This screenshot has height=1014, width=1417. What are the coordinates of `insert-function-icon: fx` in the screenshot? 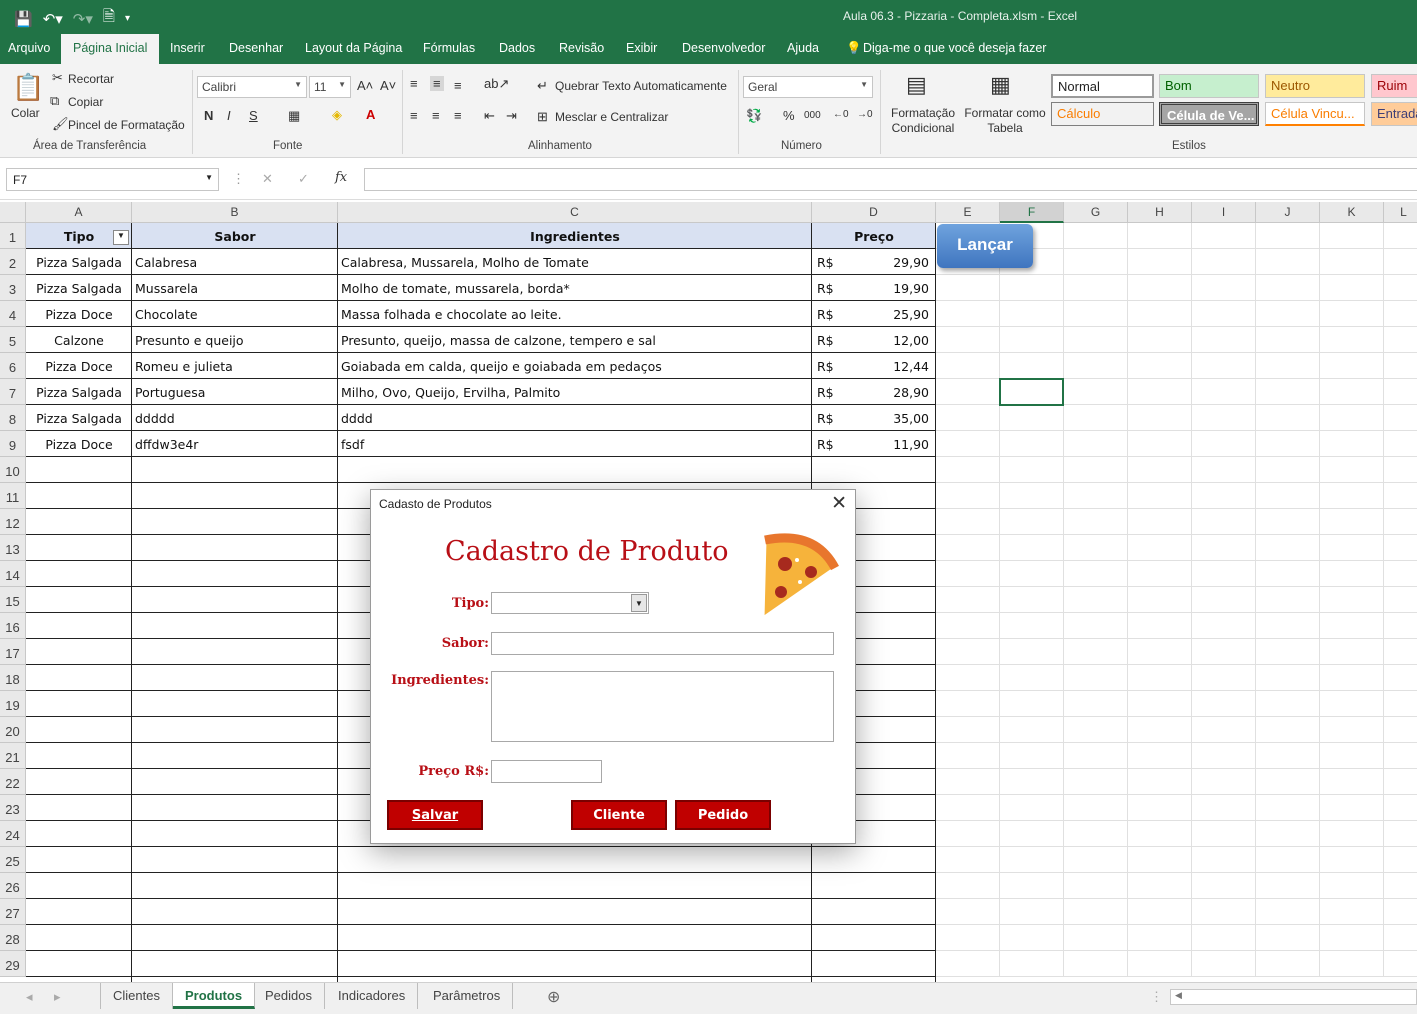 It's located at (341, 177).